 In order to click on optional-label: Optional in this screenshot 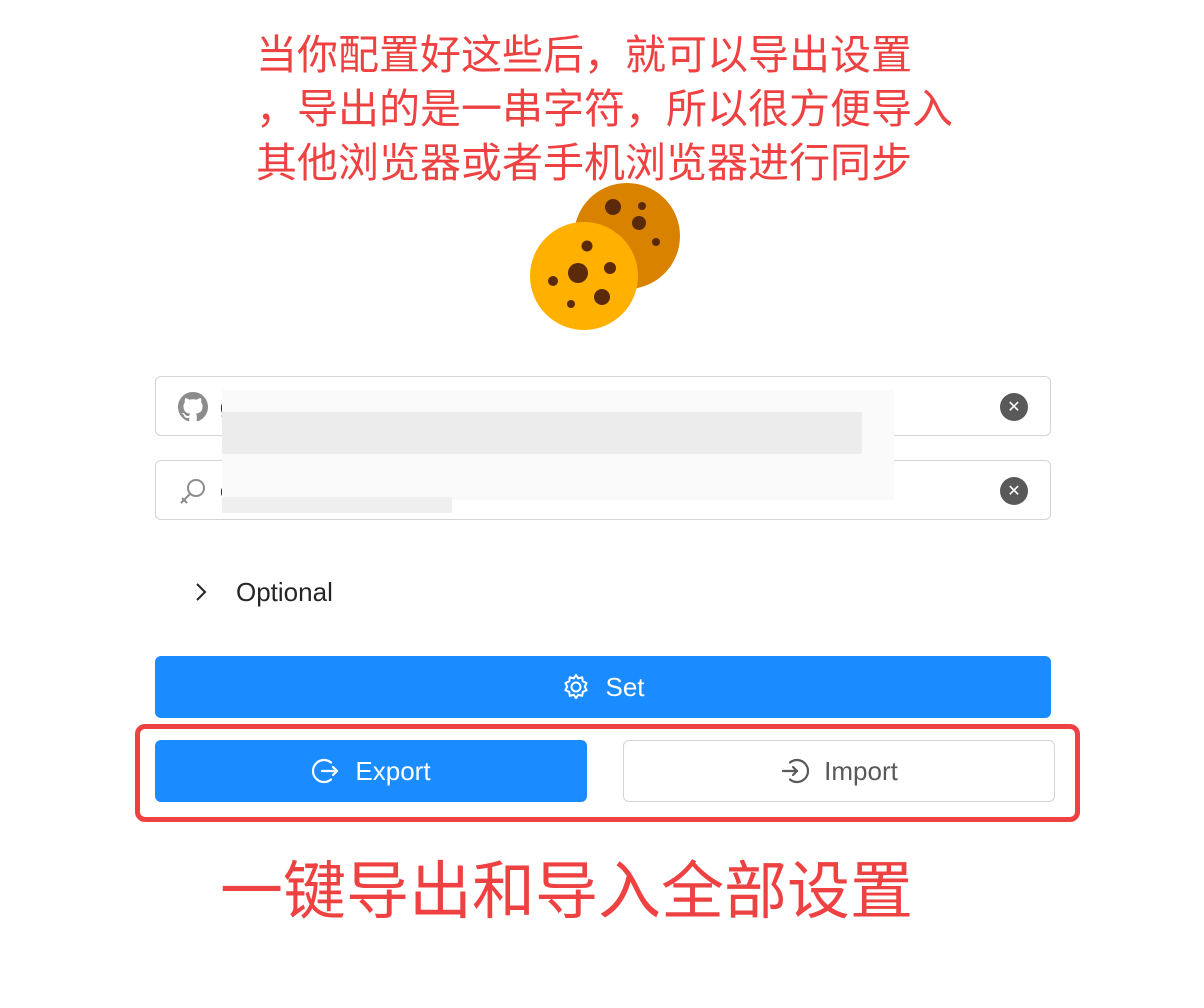, I will do `click(284, 591)`.